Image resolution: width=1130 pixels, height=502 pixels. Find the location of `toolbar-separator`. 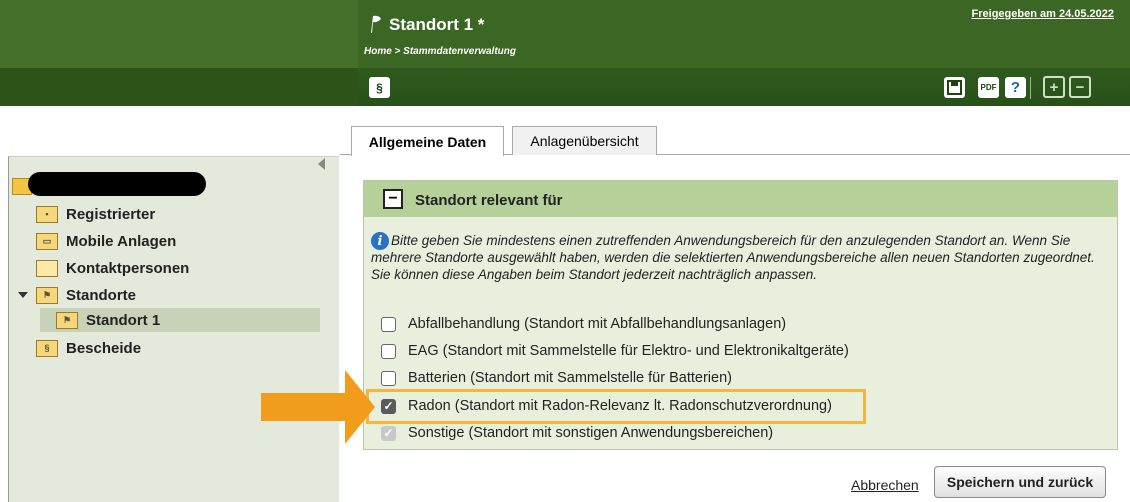

toolbar-separator is located at coordinates (1030, 88).